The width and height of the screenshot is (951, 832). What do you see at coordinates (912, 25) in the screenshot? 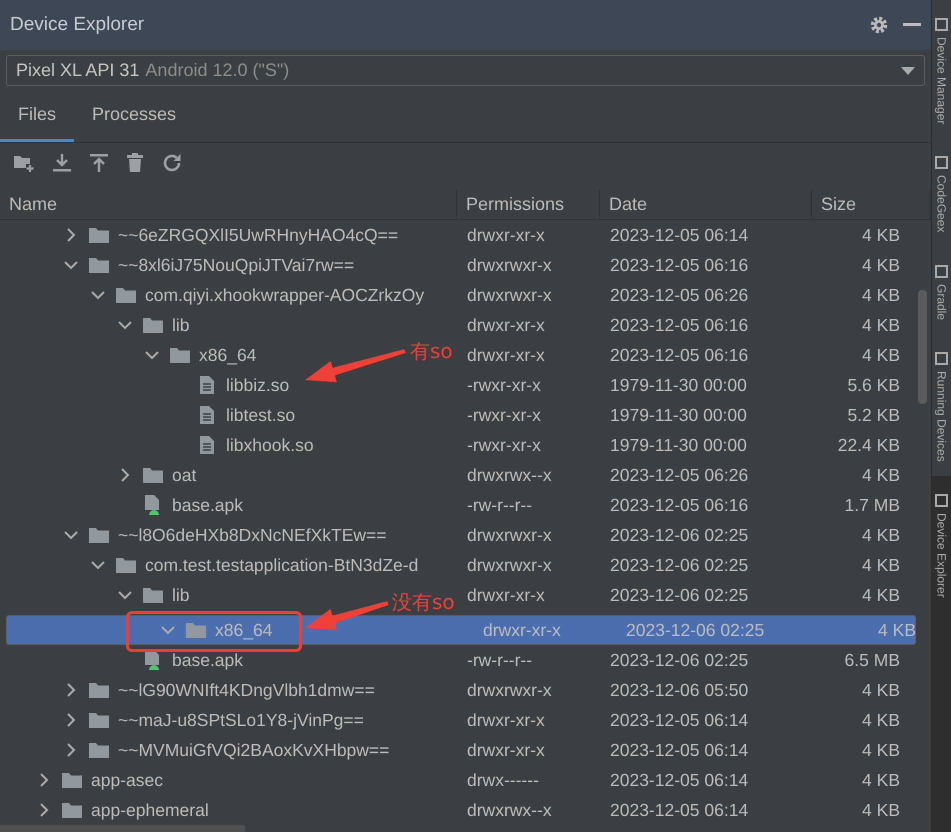
I see `minimize-icon` at bounding box center [912, 25].